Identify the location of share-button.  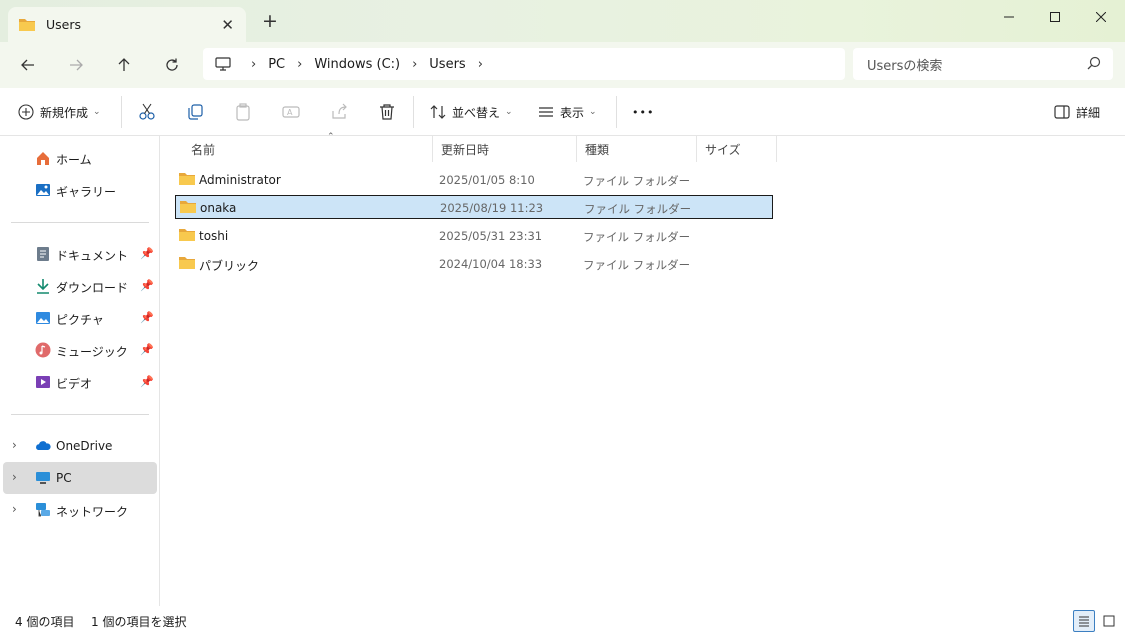
(339, 112).